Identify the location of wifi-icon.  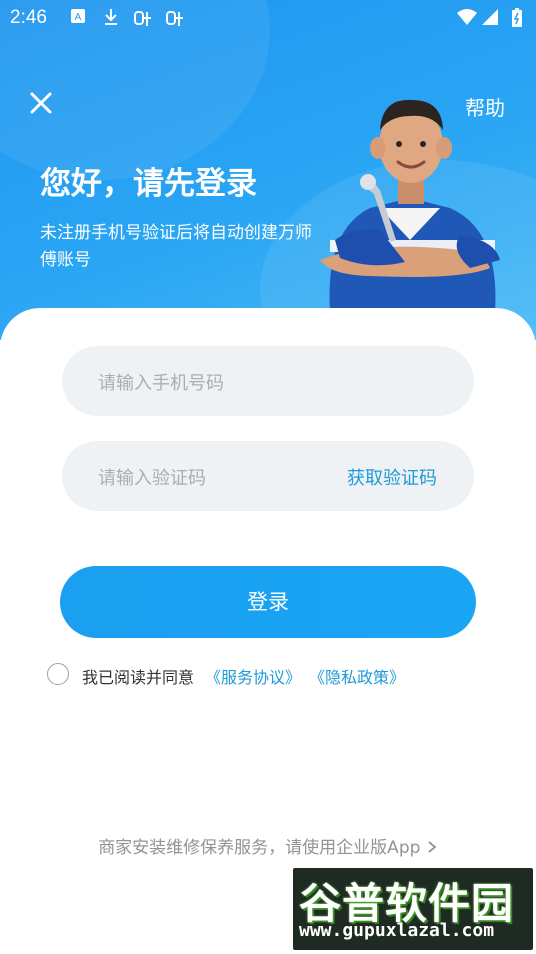
(467, 19).